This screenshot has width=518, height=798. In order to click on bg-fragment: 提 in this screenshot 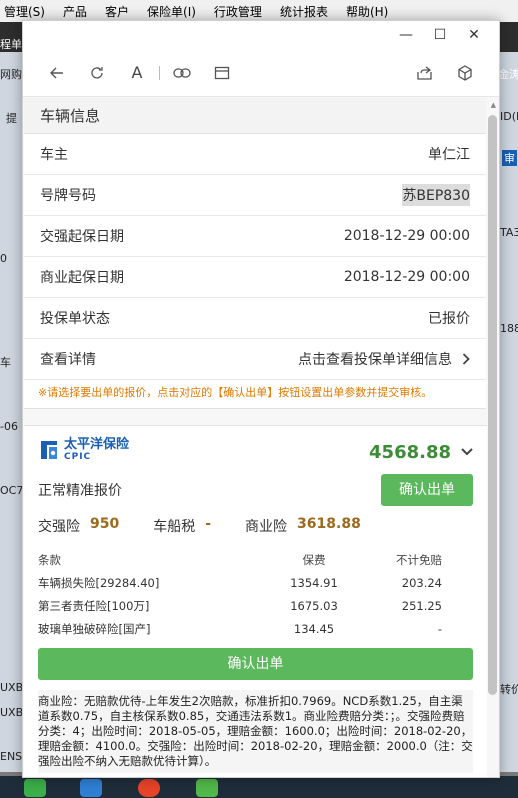, I will do `click(11, 118)`.